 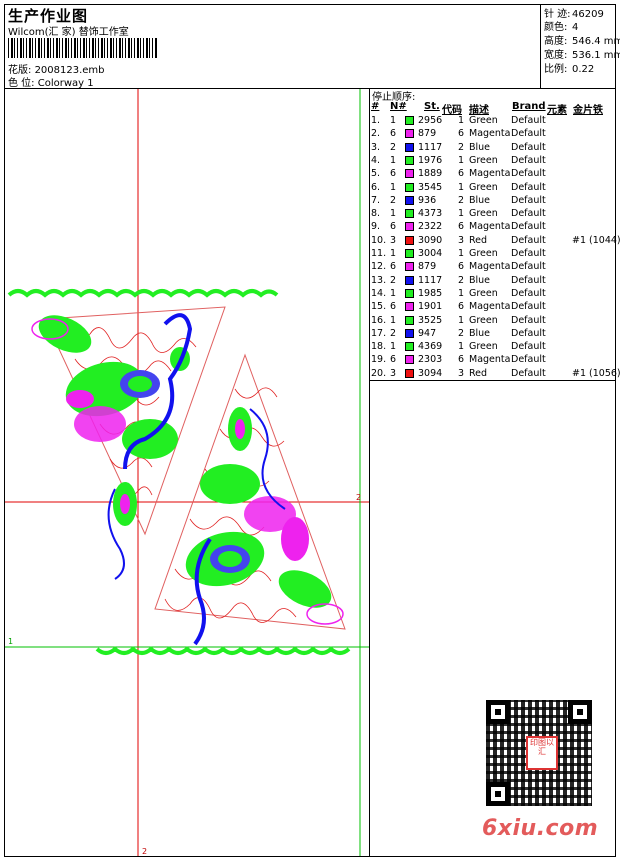 What do you see at coordinates (376, 187) in the screenshot?
I see `seq-num: 6.` at bounding box center [376, 187].